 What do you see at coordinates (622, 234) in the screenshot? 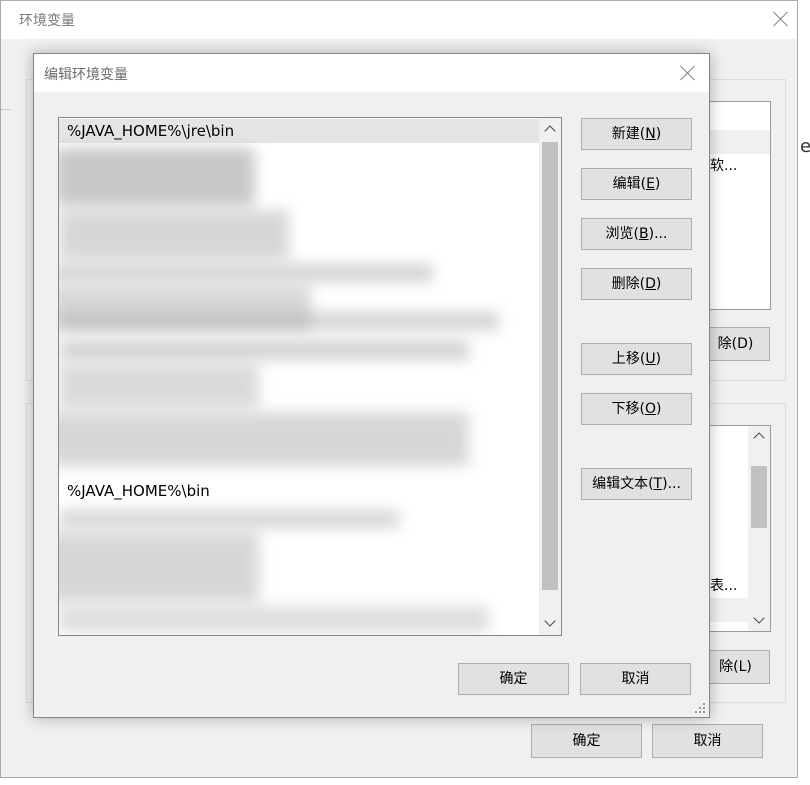
I see `button-label: 浏览(` at bounding box center [622, 234].